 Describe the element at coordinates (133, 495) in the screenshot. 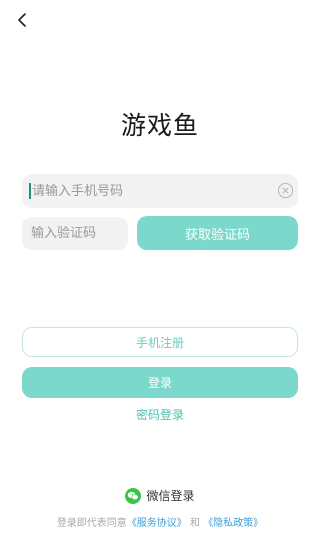

I see `wechat-icon` at that location.